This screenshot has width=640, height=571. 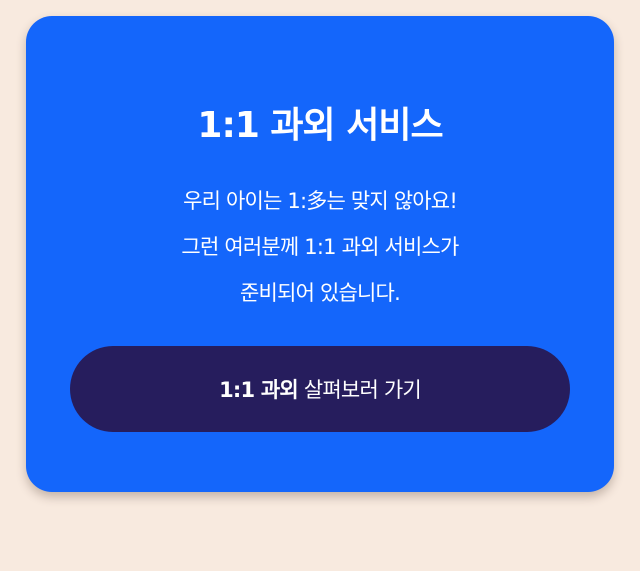 I want to click on description-line: 우리 아이는 1:多는 맞지 않아요!, so click(x=320, y=201).